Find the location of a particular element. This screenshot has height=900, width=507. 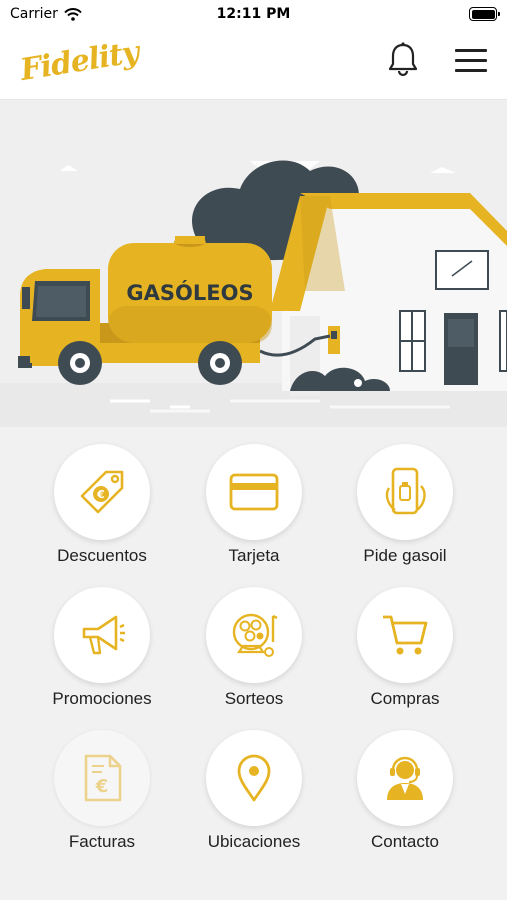

menu-item-descuentos: € Descuentos is located at coordinates (102, 507).